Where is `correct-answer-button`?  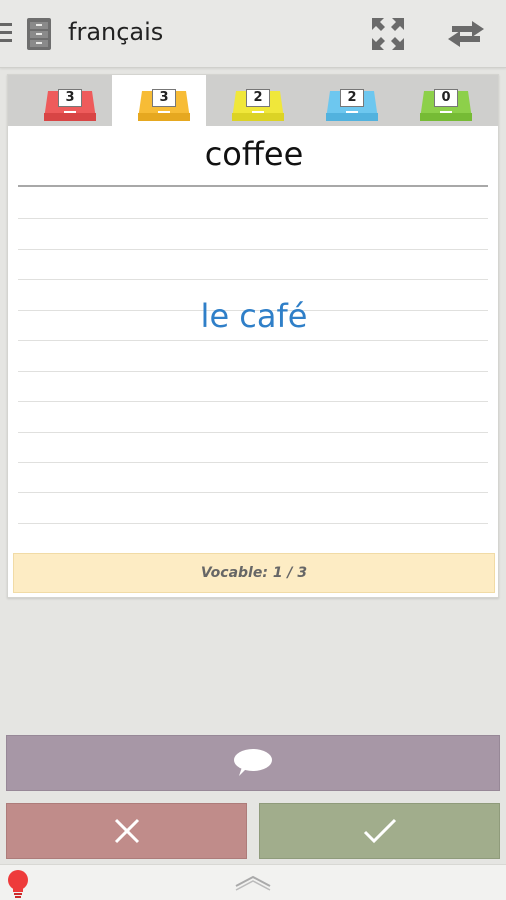
correct-answer-button is located at coordinates (379, 831).